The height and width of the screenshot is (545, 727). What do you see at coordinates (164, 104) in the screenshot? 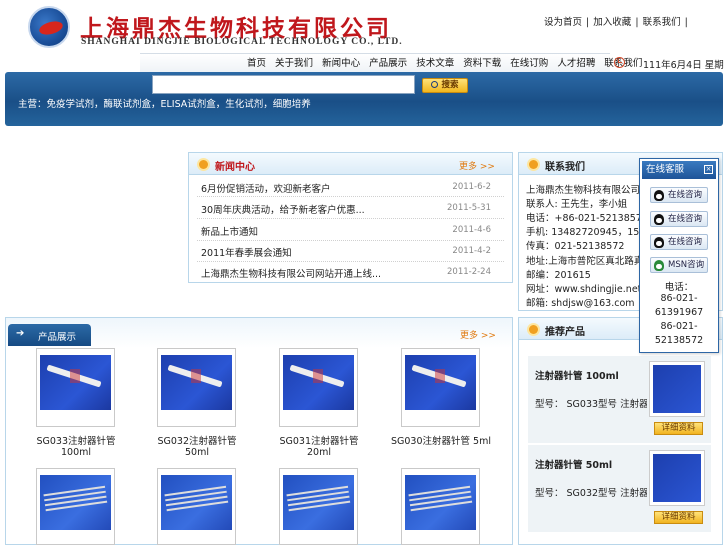
I see `keyword-line: 主营：免疫学试剂，酶联试剂盒，ELISA试剂盒，生化试剂，细胞培养` at bounding box center [164, 104].